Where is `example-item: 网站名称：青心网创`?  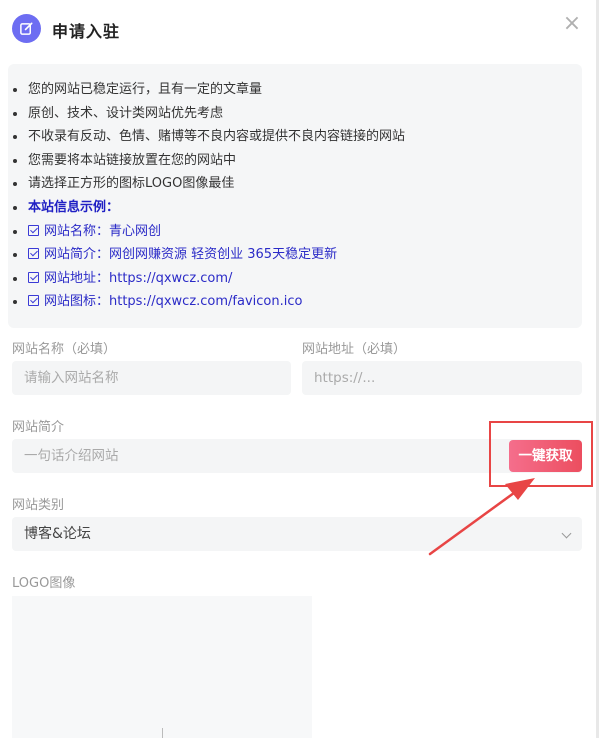
example-item: 网站名称：青心网创 is located at coordinates (295, 232).